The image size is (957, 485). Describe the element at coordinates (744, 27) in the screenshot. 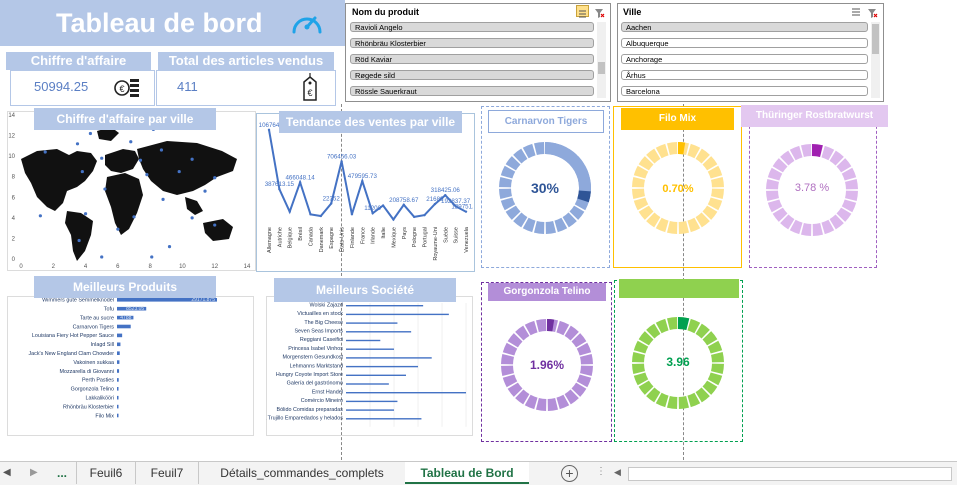

I see `city-slicer-item: Aachen` at that location.